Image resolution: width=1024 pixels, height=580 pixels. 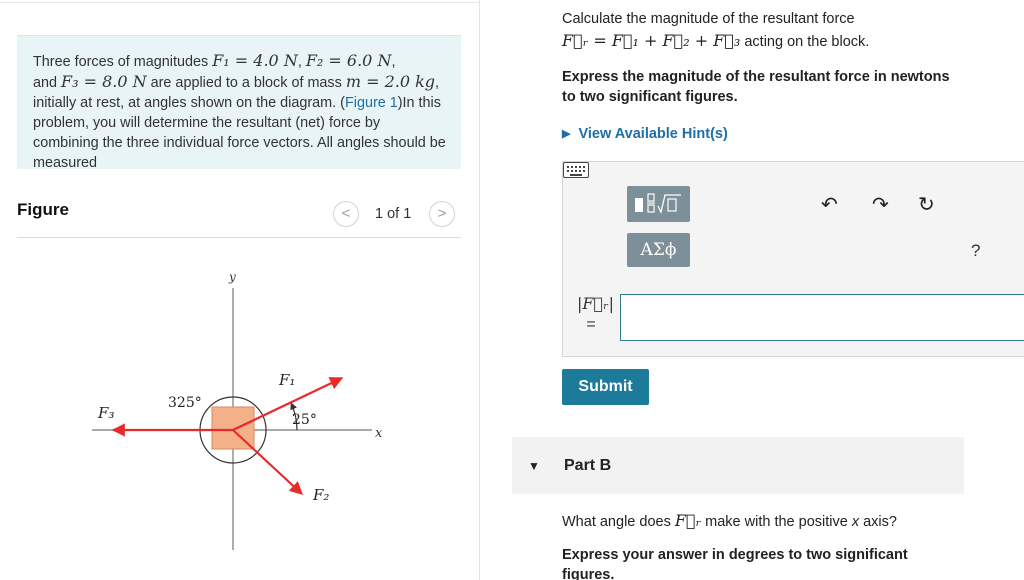 I want to click on symbols-button: ΑΣϕ, so click(x=658, y=250).